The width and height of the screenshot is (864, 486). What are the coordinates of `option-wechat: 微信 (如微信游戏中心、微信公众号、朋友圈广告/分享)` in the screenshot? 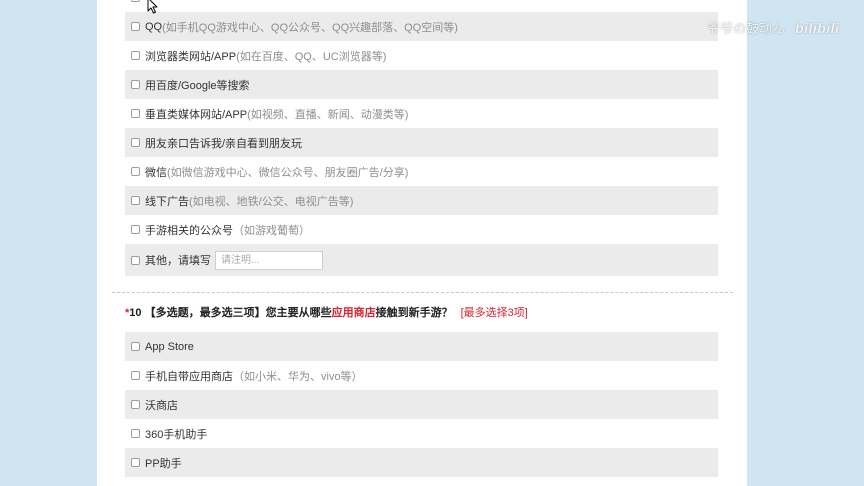 It's located at (421, 171).